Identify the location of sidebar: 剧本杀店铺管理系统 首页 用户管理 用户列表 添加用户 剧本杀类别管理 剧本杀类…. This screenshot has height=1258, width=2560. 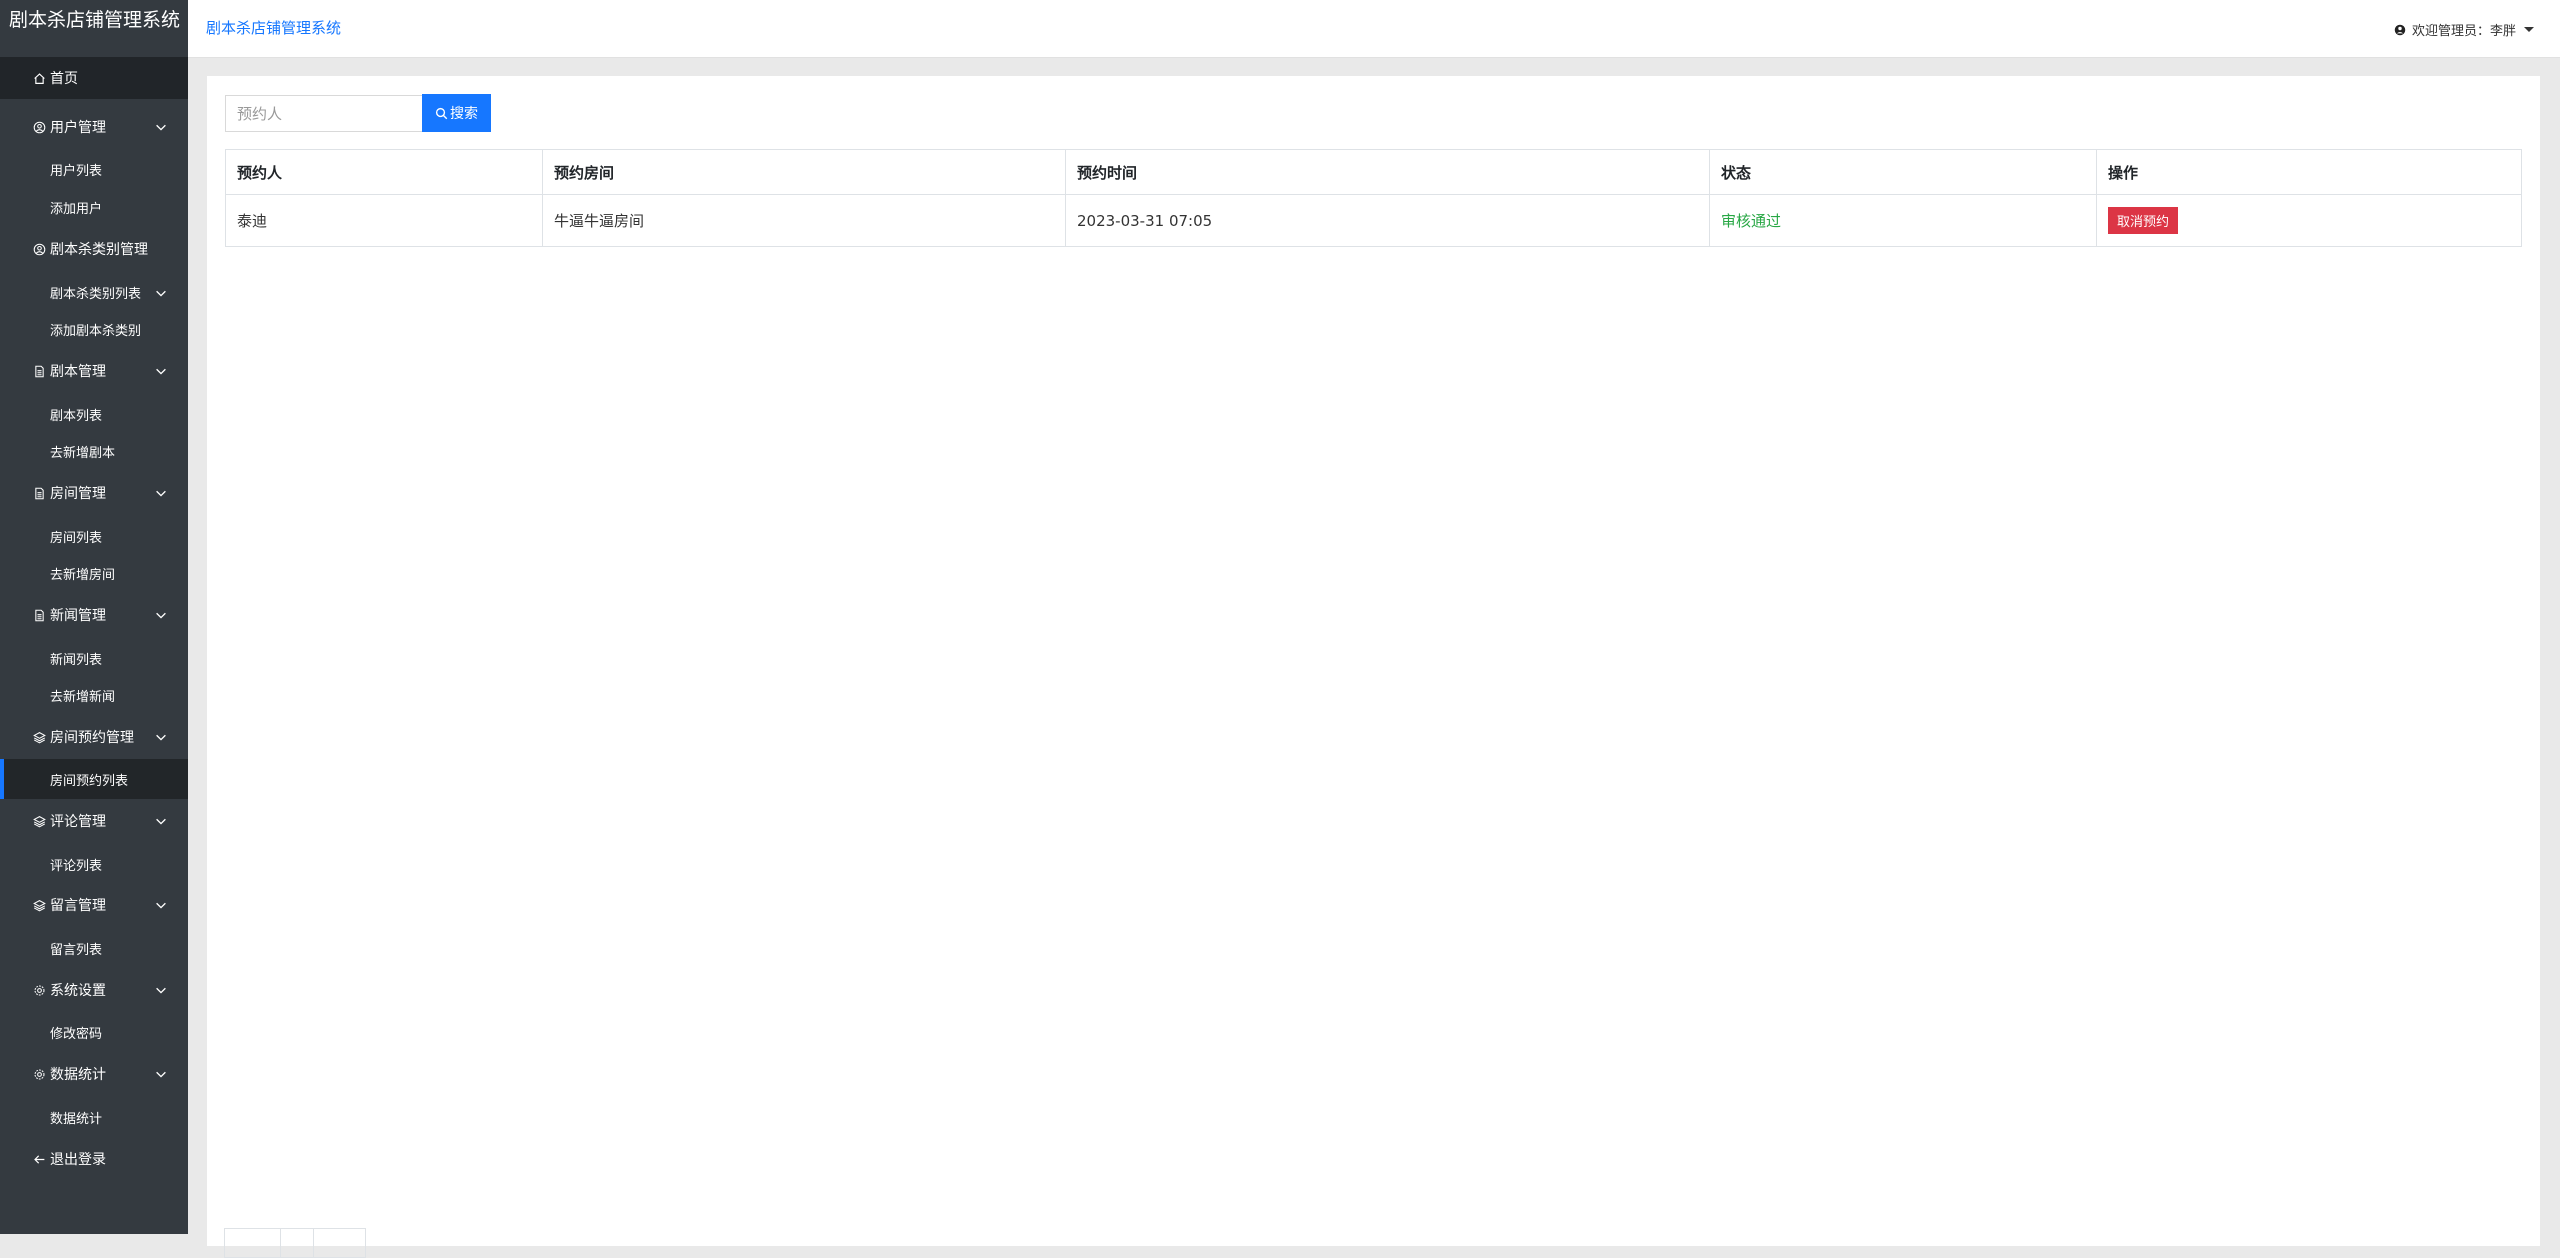
(94, 617).